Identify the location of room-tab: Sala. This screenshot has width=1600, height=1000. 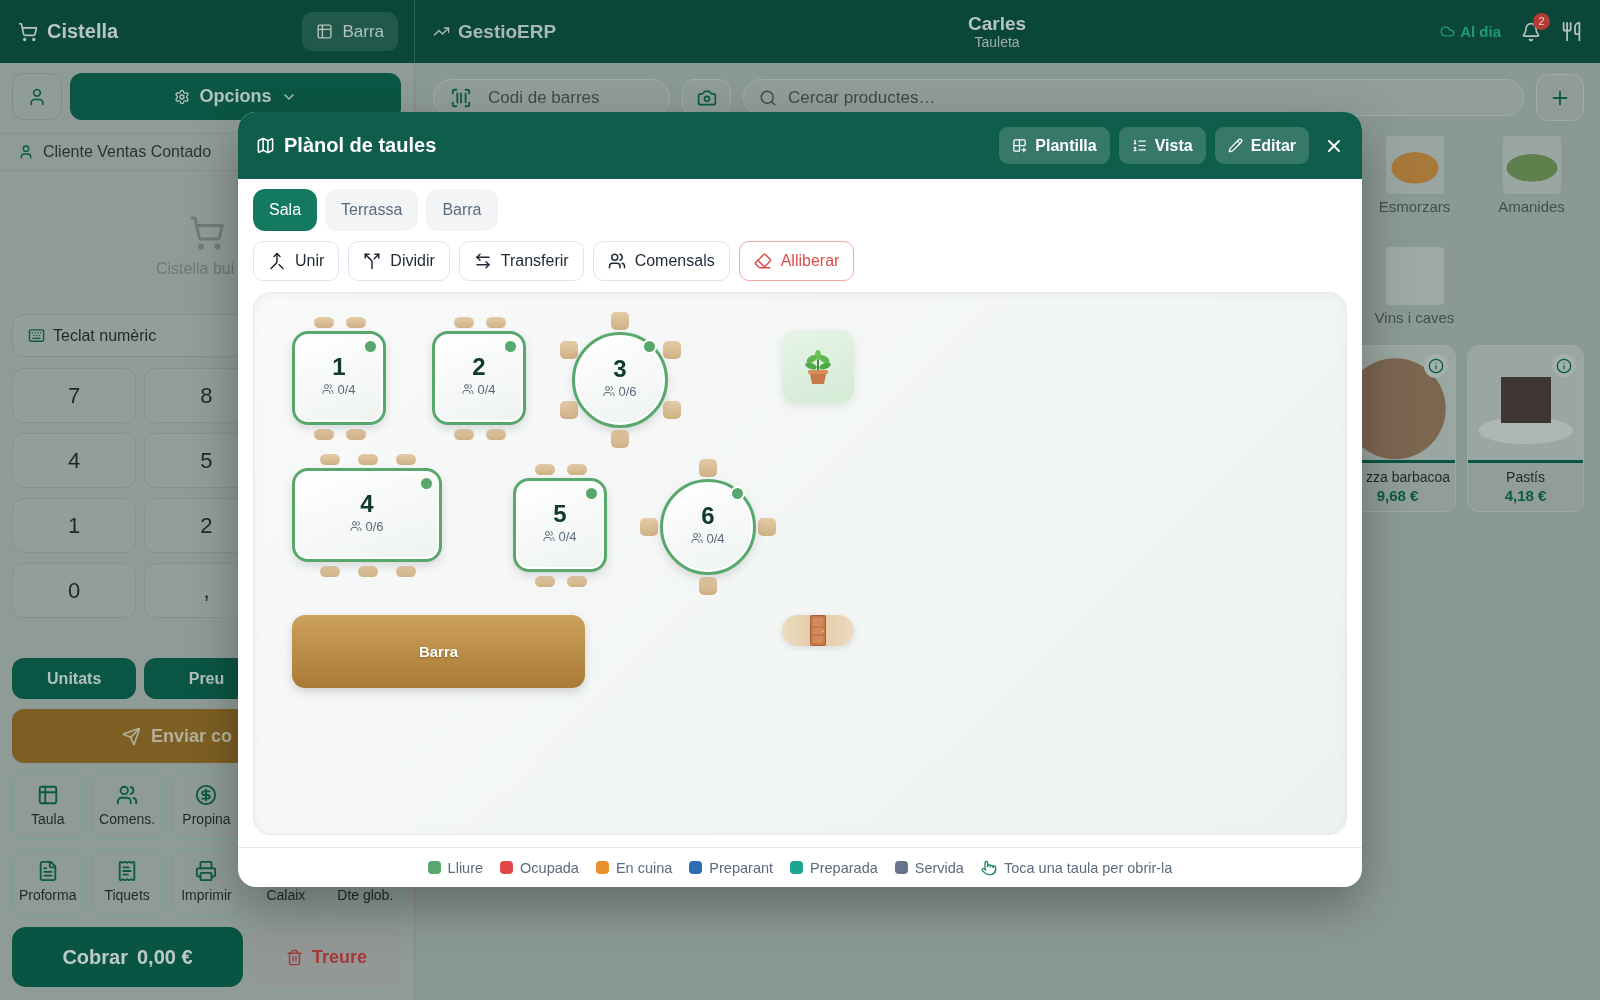
(285, 210).